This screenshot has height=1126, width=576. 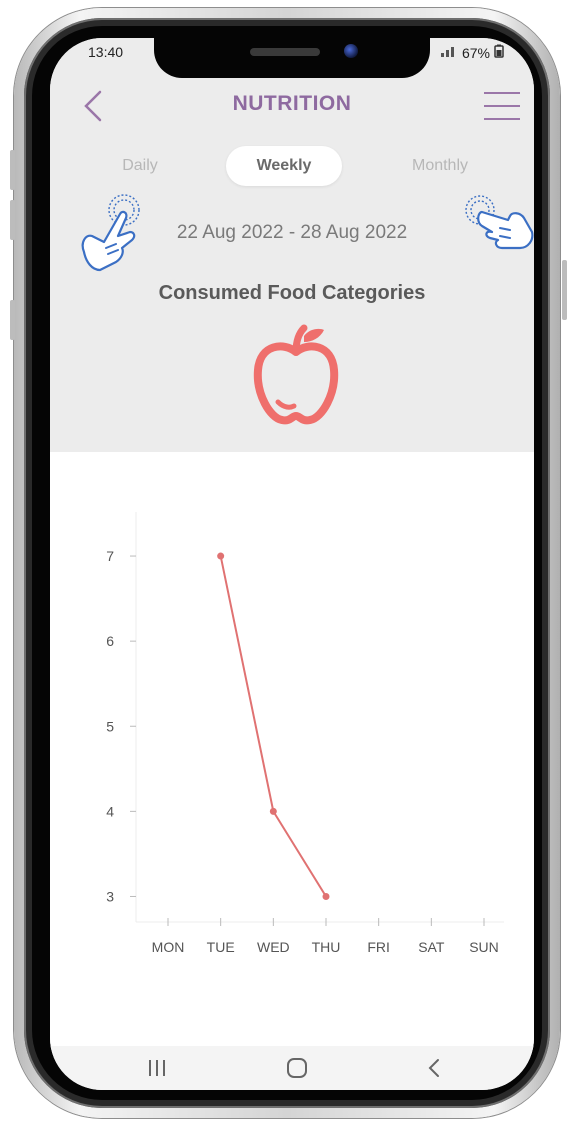 I want to click on front-camera, so click(x=351, y=51).